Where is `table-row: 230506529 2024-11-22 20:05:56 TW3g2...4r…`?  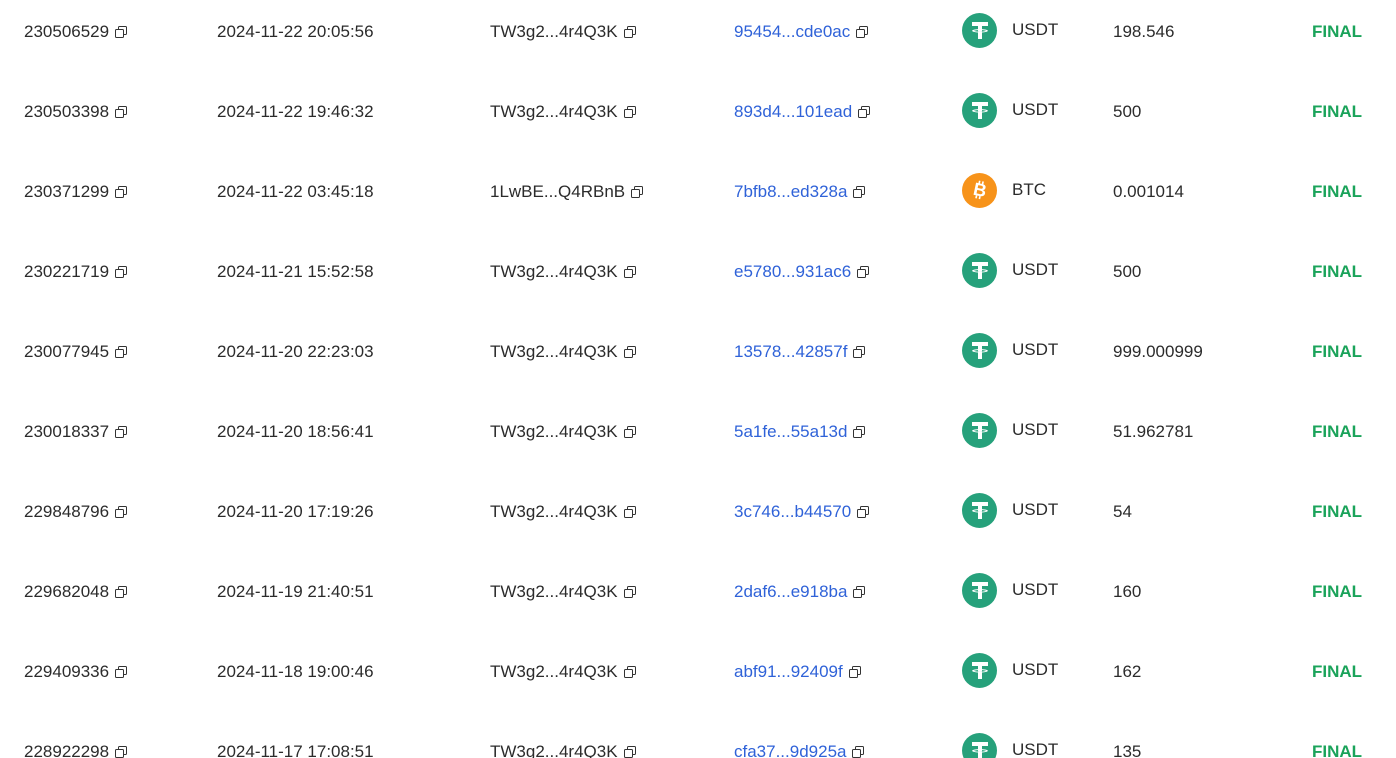
table-row: 230506529 2024-11-22 20:05:56 TW3g2...4r… is located at coordinates (698, 36).